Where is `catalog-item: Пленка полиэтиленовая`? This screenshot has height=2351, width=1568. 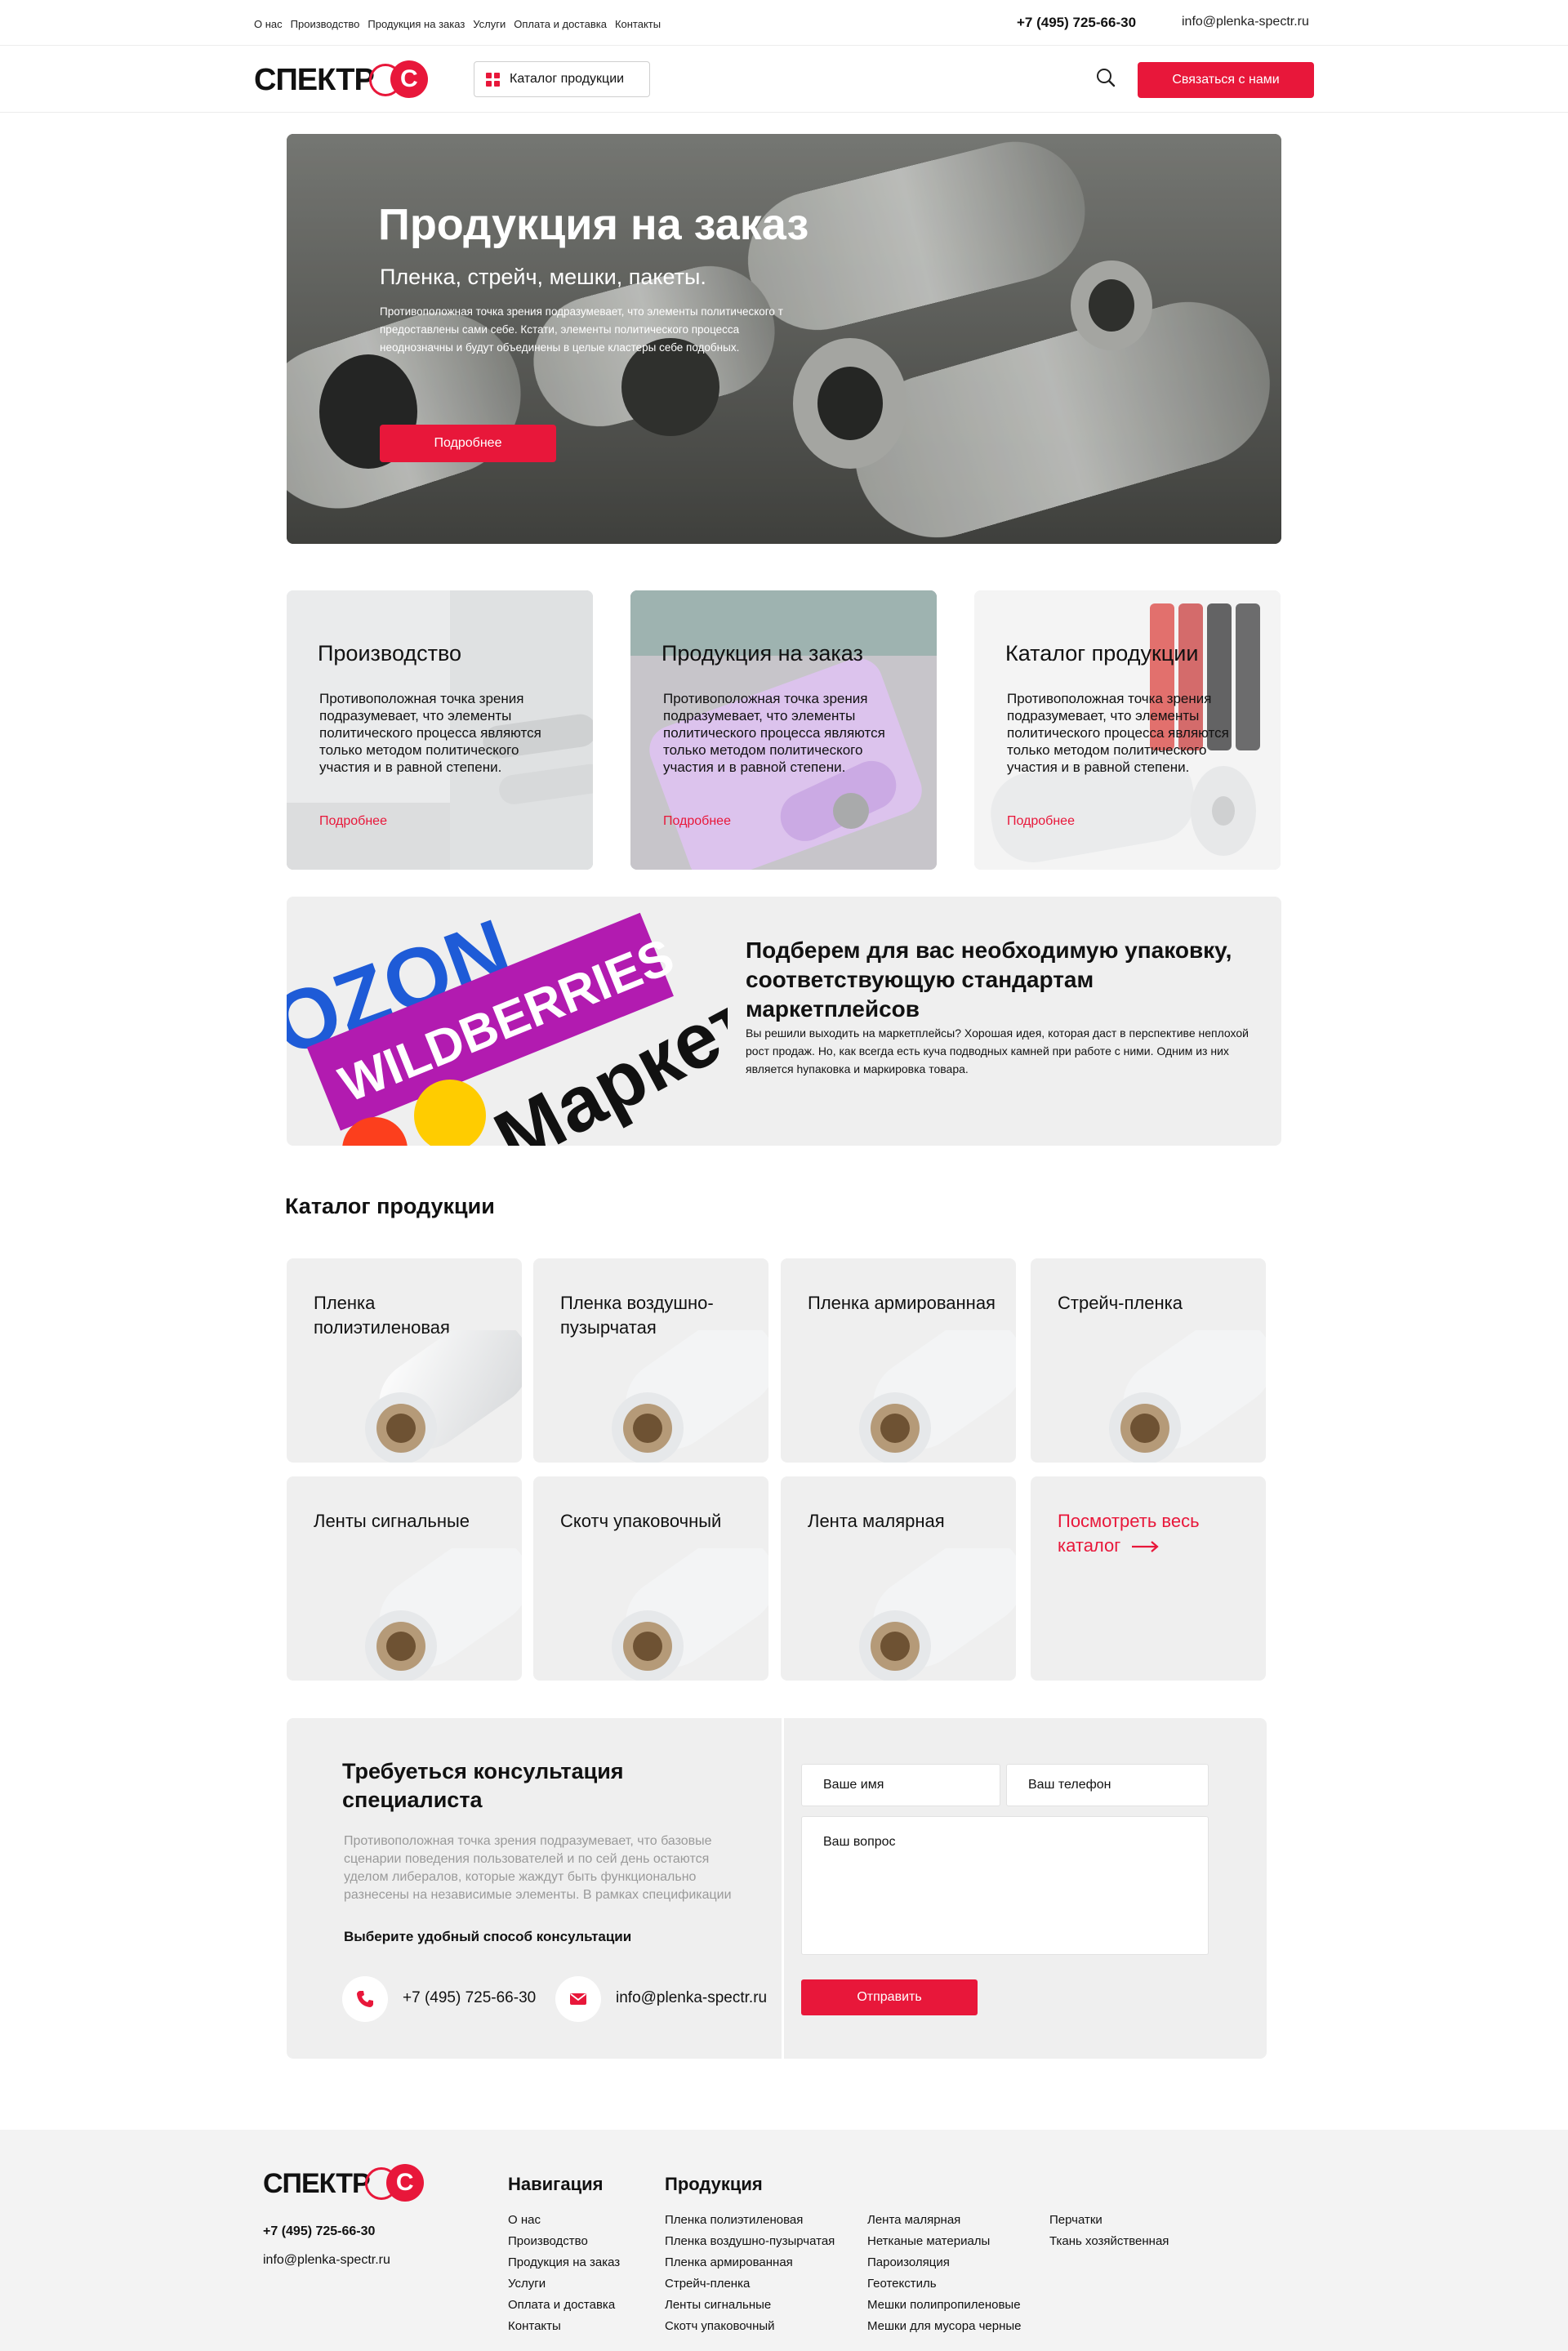 catalog-item: Пленка полиэтиленовая is located at coordinates (404, 1360).